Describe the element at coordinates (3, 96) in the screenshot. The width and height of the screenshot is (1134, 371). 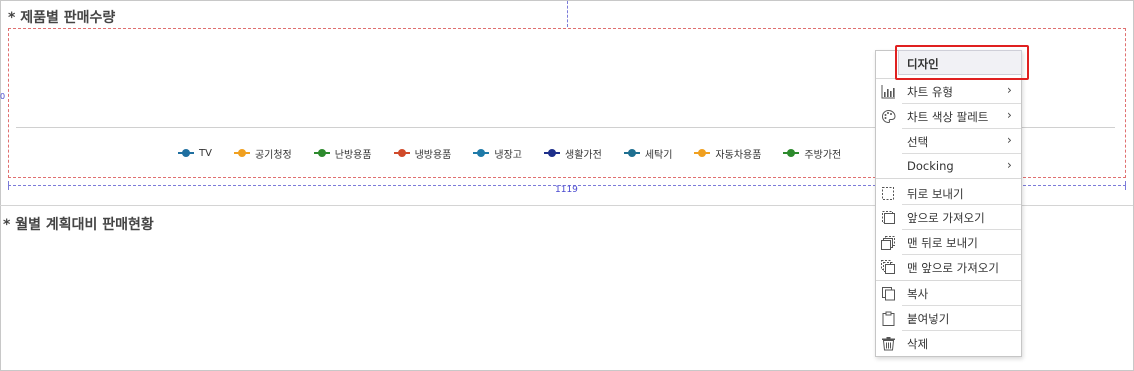
I see `side-guide-label: 0` at that location.